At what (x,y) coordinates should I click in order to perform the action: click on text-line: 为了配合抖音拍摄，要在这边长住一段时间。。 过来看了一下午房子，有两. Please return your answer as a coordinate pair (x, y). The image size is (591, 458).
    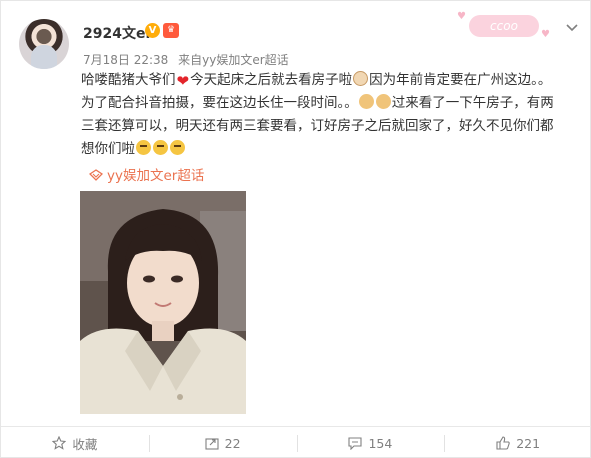
    Looking at the image, I should click on (326, 103).